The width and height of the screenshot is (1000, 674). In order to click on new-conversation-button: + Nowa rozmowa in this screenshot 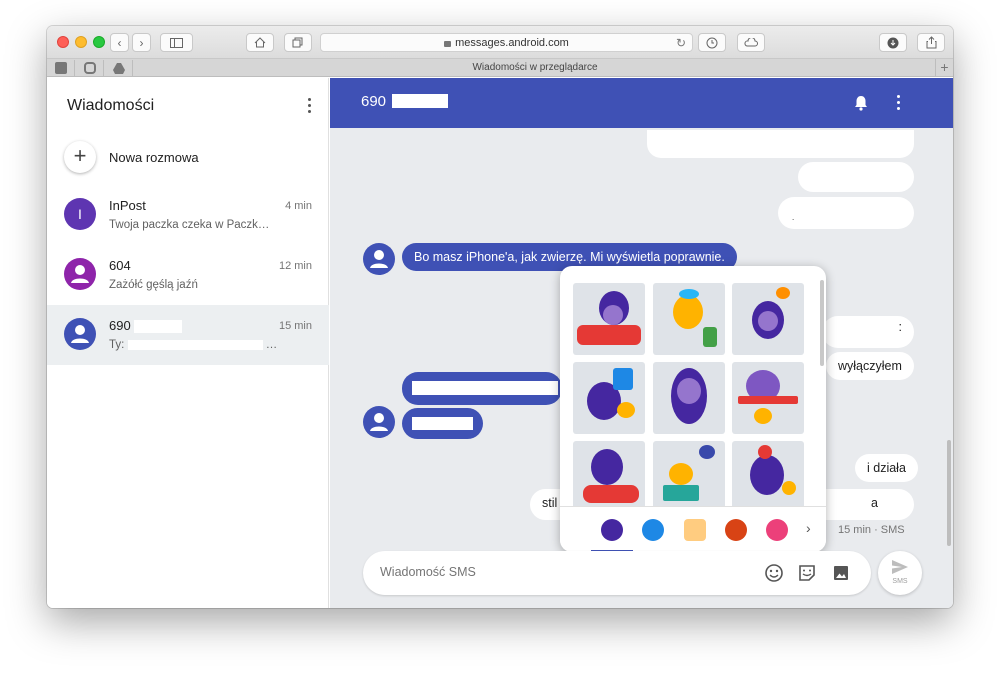, I will do `click(188, 158)`.